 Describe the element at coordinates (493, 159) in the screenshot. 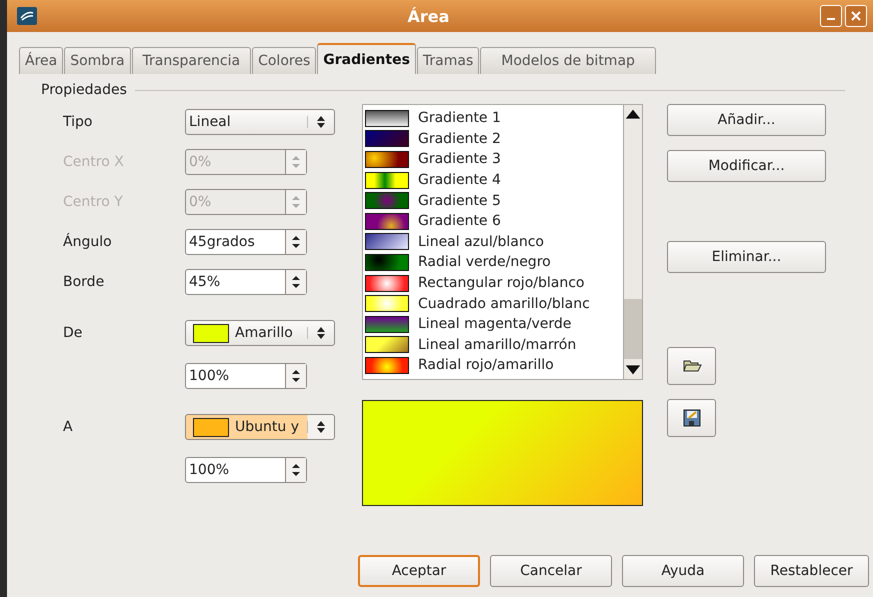

I see `gradient-list-item: Gradiente 3` at that location.